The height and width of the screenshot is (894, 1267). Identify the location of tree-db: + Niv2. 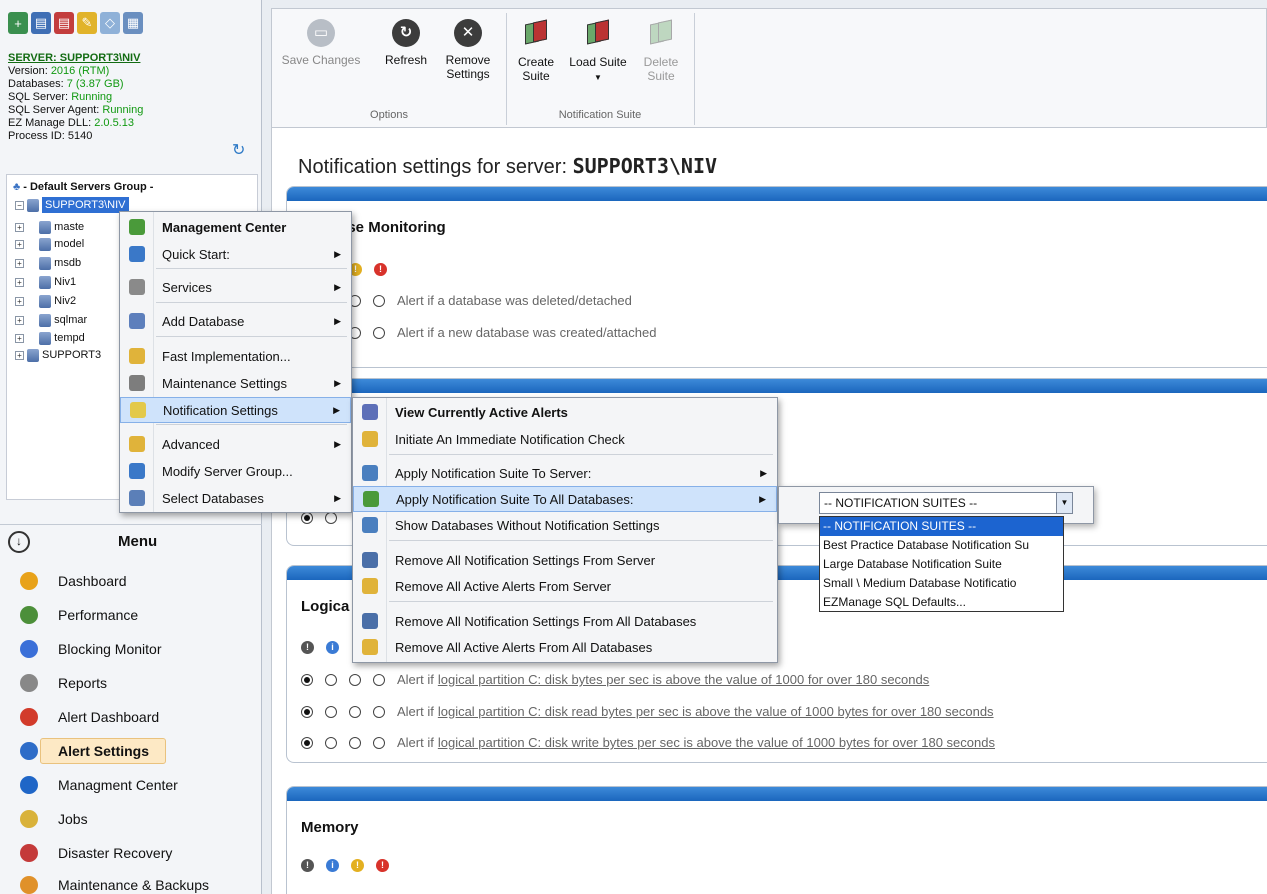
(45, 301).